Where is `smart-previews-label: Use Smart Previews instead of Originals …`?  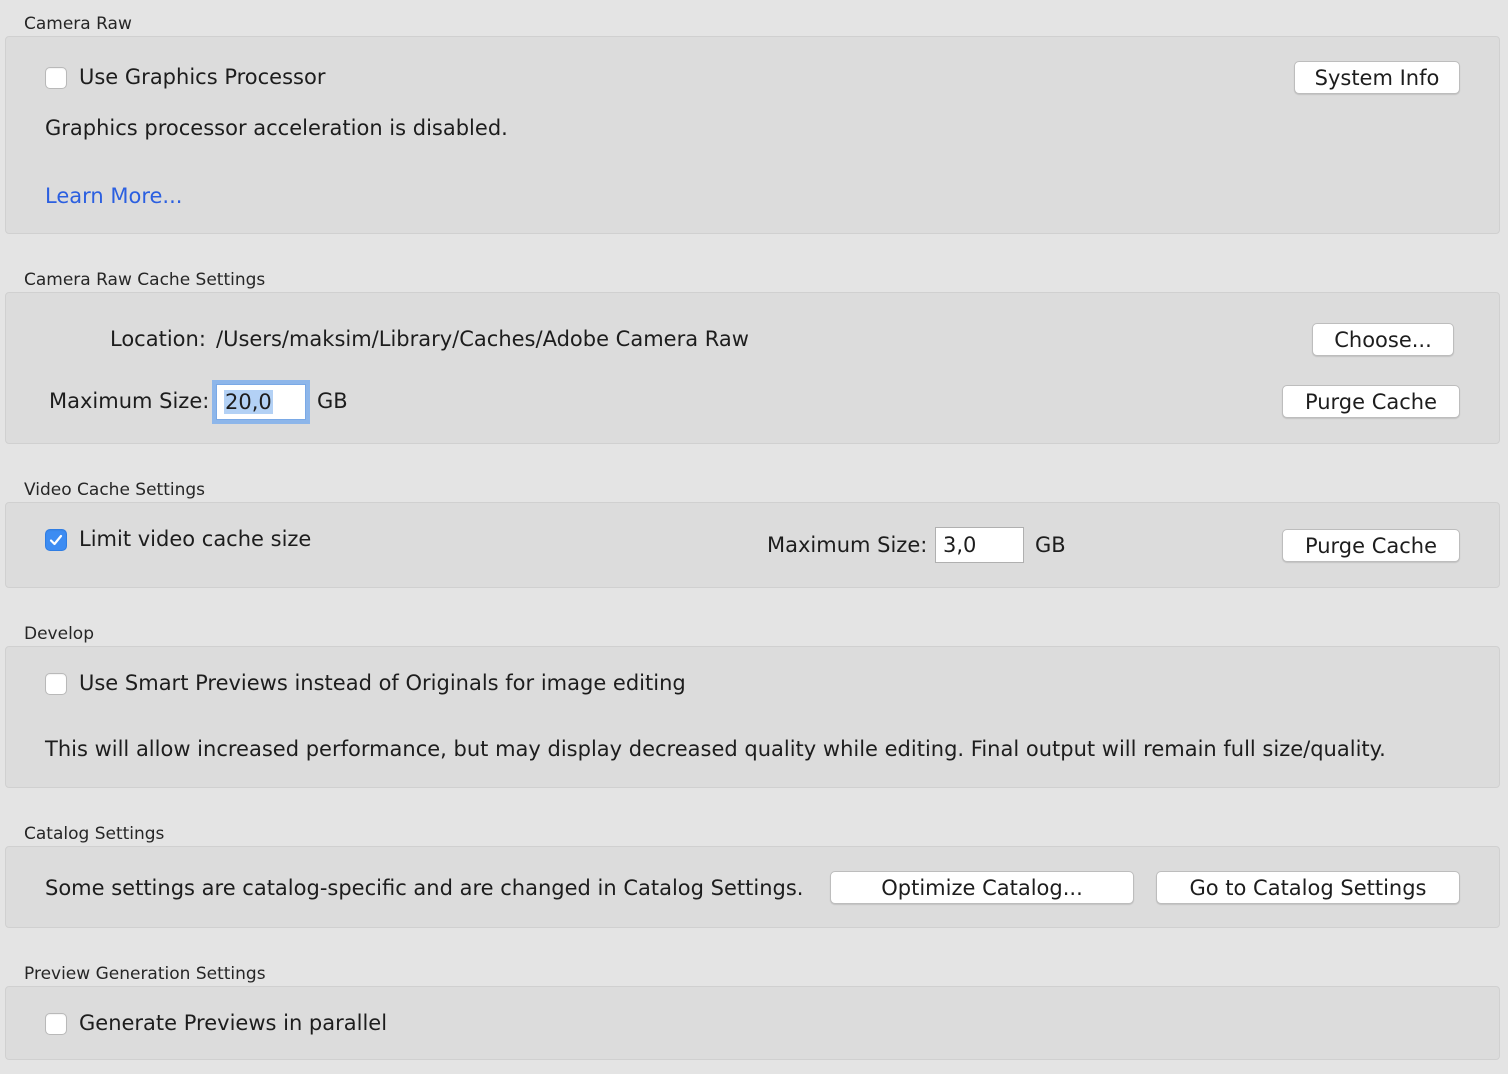
smart-previews-label: Use Smart Previews instead of Originals … is located at coordinates (382, 683).